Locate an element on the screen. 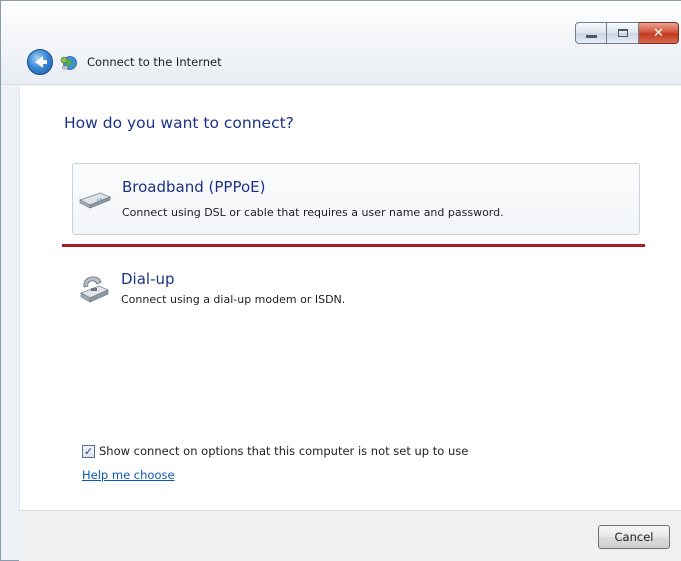 The width and height of the screenshot is (681, 561). option-title: Dial-up is located at coordinates (148, 279).